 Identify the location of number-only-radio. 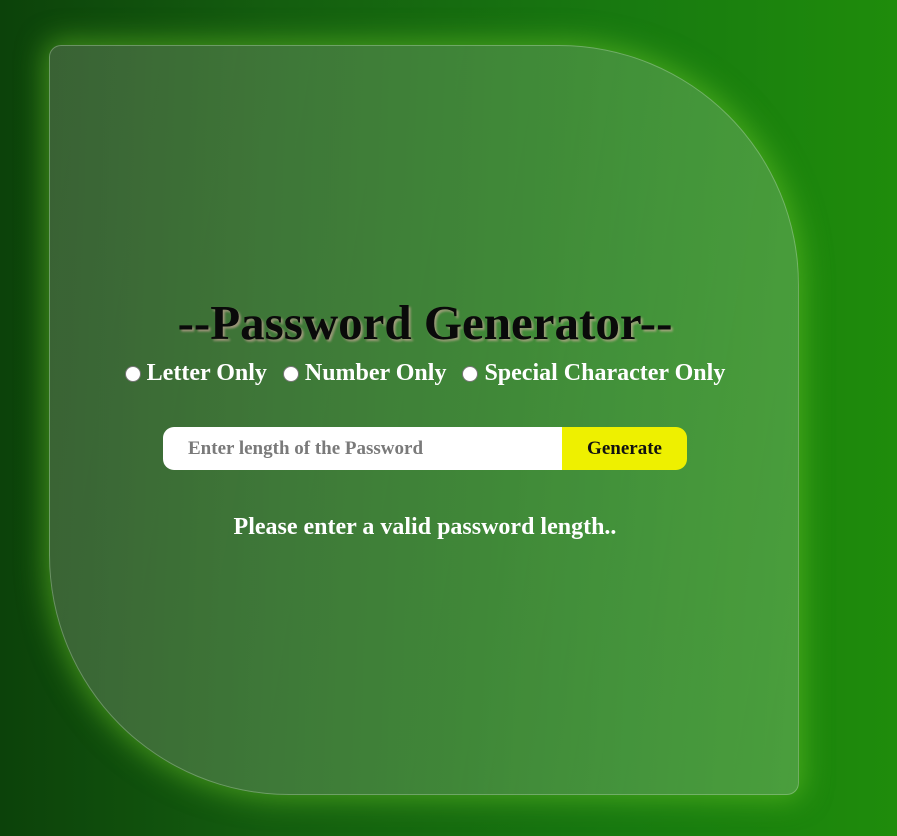
(290, 373).